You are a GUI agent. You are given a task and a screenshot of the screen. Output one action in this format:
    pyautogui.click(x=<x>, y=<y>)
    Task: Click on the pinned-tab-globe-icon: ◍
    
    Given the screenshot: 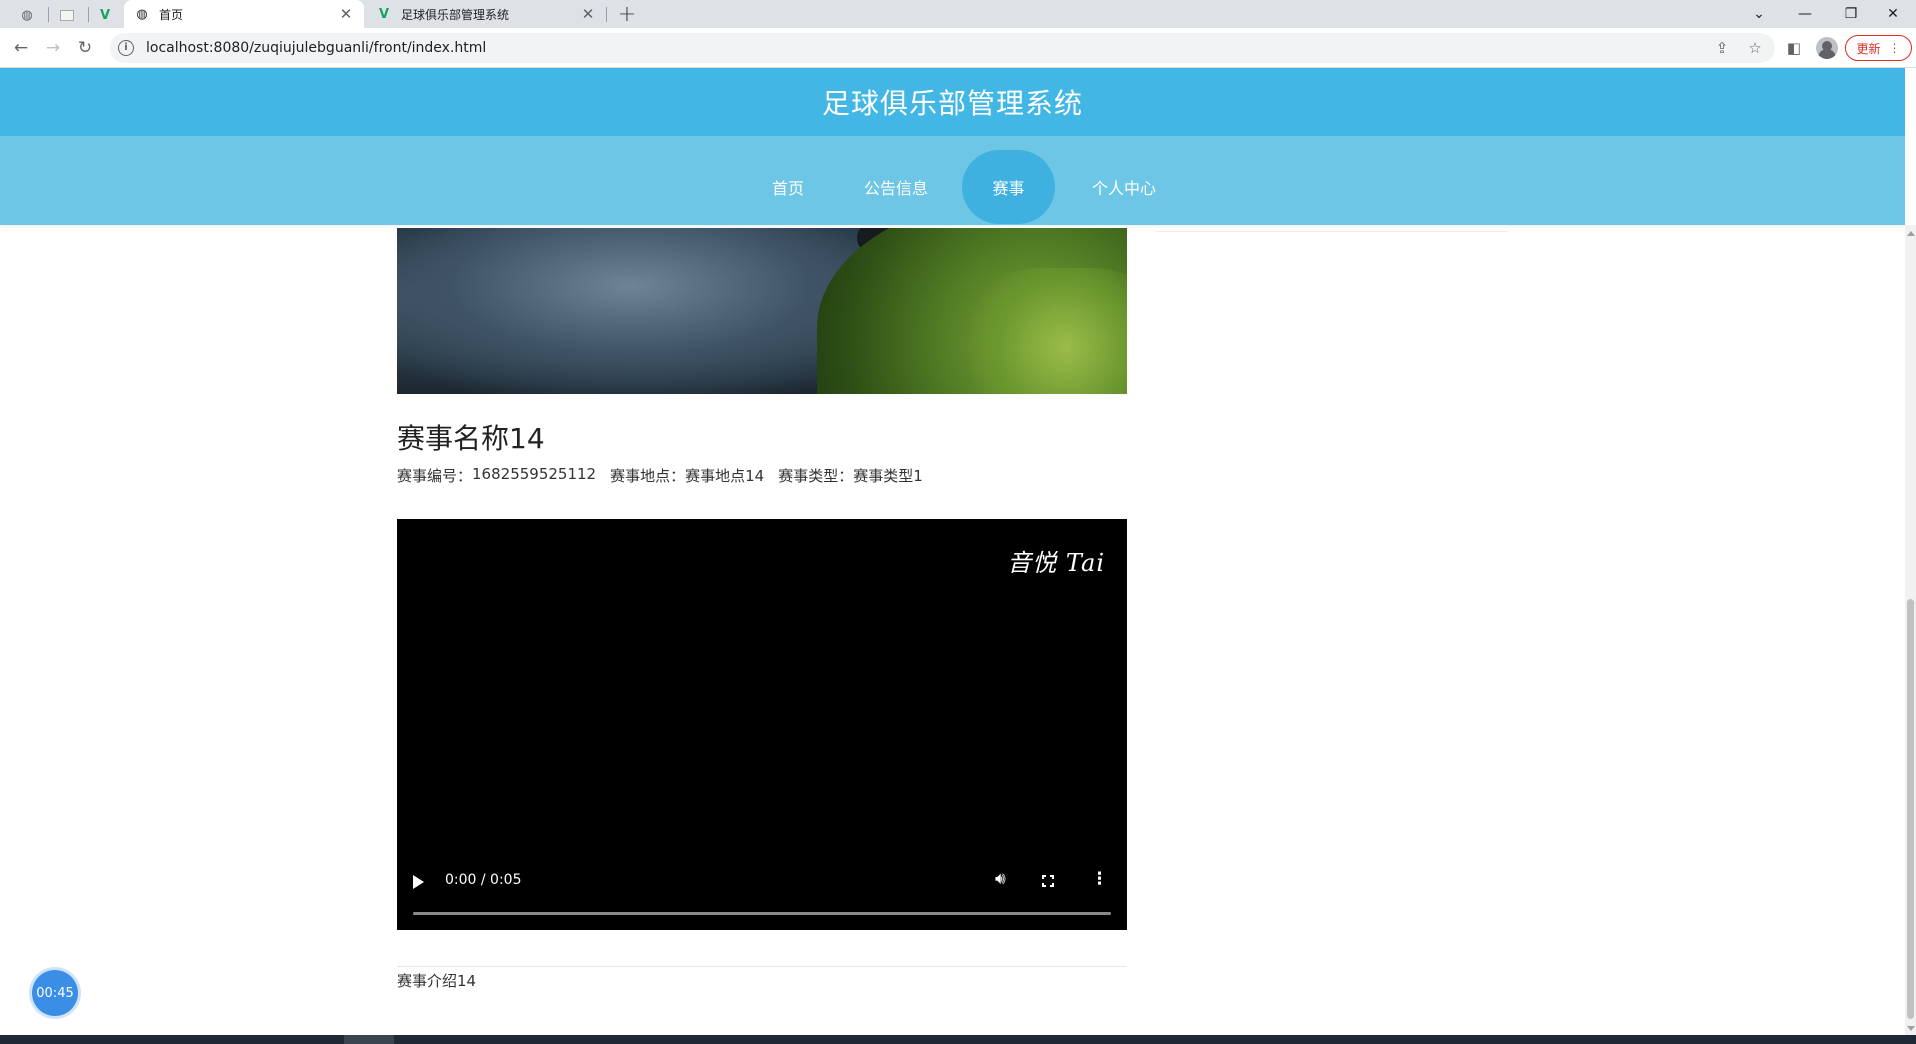 What is the action you would take?
    pyautogui.click(x=27, y=15)
    